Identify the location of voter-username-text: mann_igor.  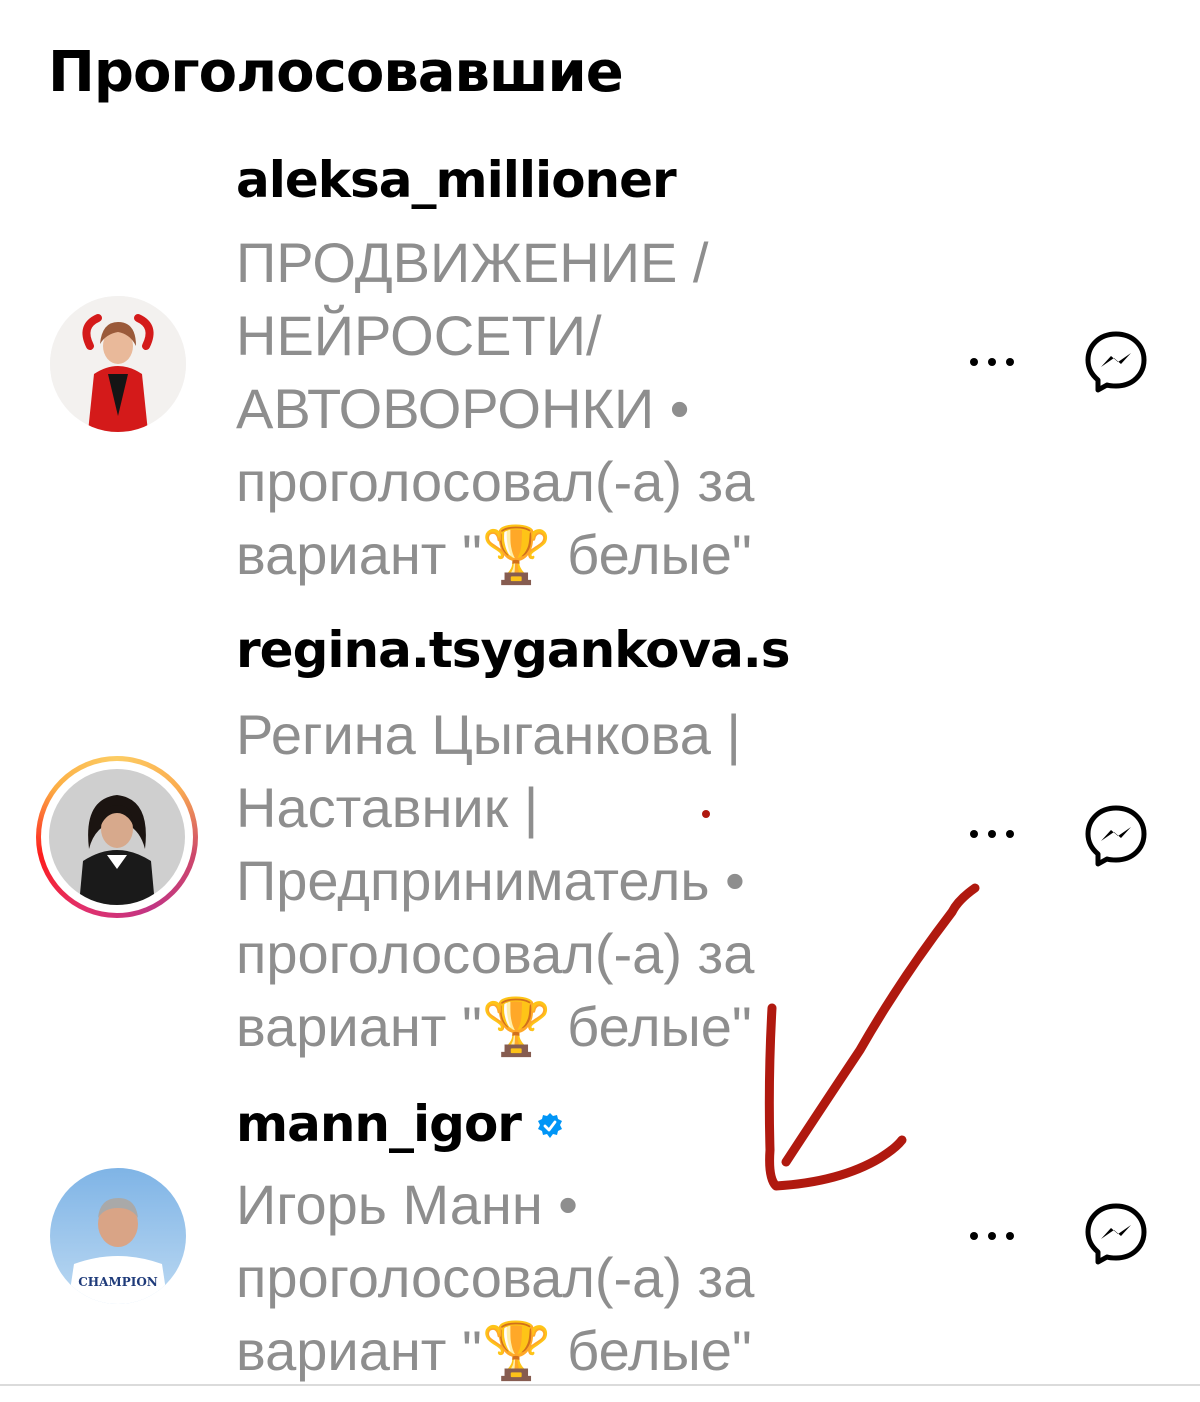
(379, 1124).